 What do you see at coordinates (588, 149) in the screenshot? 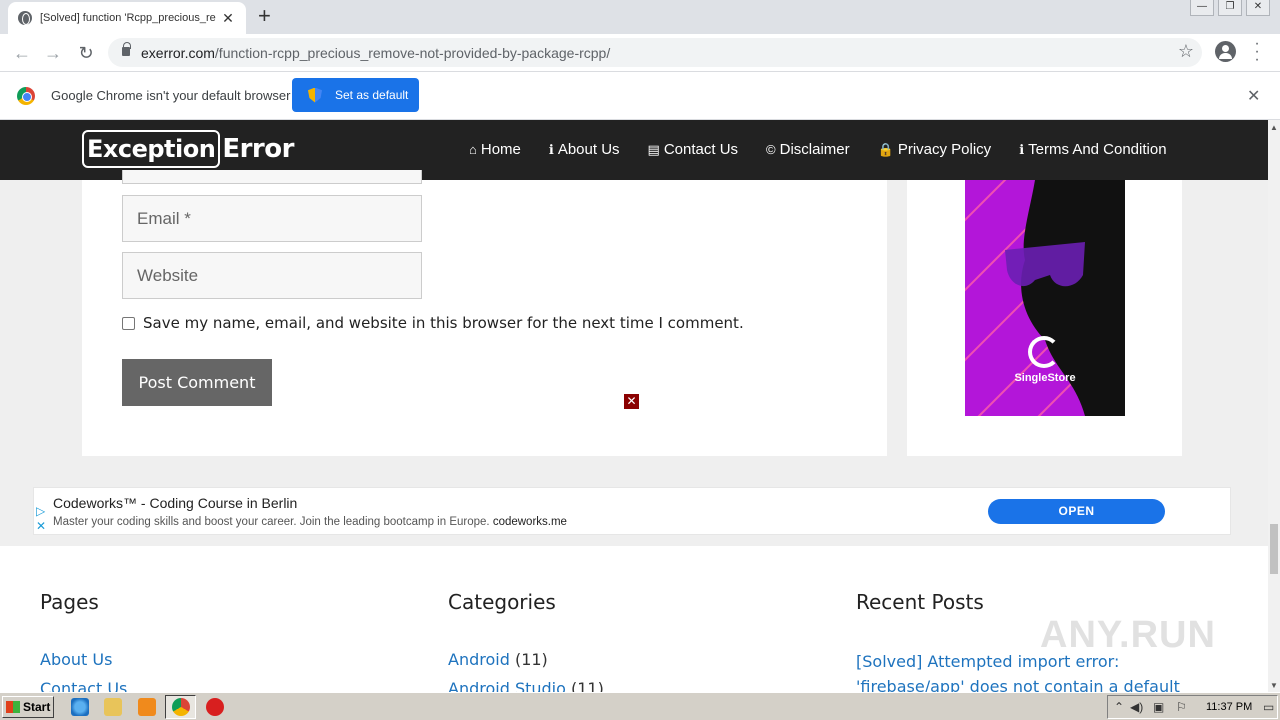
I see `nav-about-label: About Us` at bounding box center [588, 149].